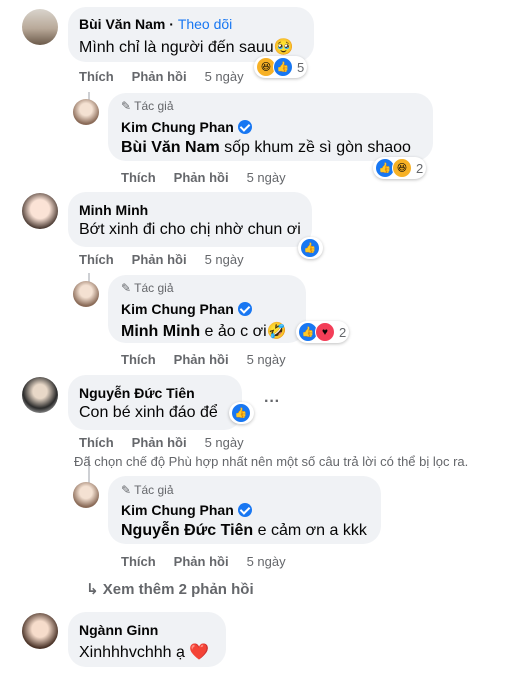  I want to click on love-icon: ♥, so click(325, 332).